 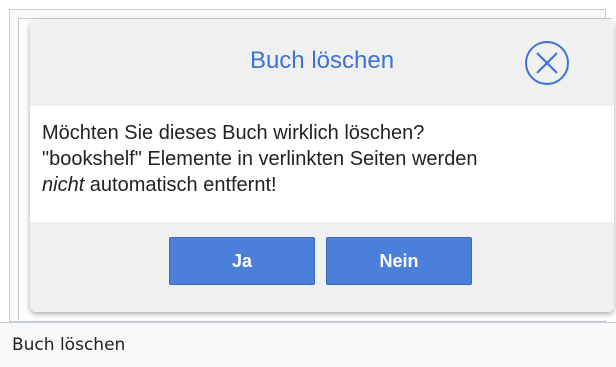 I want to click on caption-text: Buch löschen, so click(x=69, y=345).